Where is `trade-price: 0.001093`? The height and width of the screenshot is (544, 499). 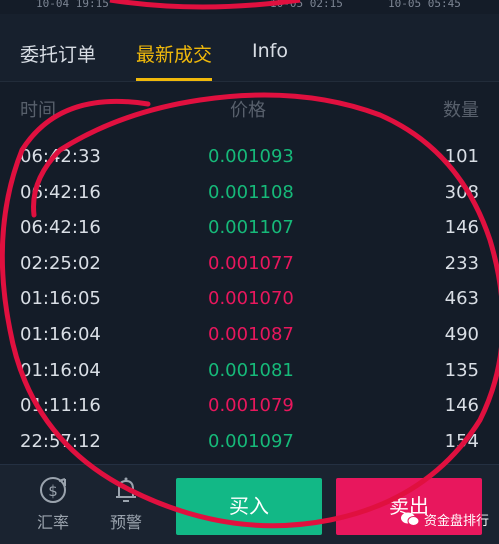 trade-price: 0.001093 is located at coordinates (251, 156).